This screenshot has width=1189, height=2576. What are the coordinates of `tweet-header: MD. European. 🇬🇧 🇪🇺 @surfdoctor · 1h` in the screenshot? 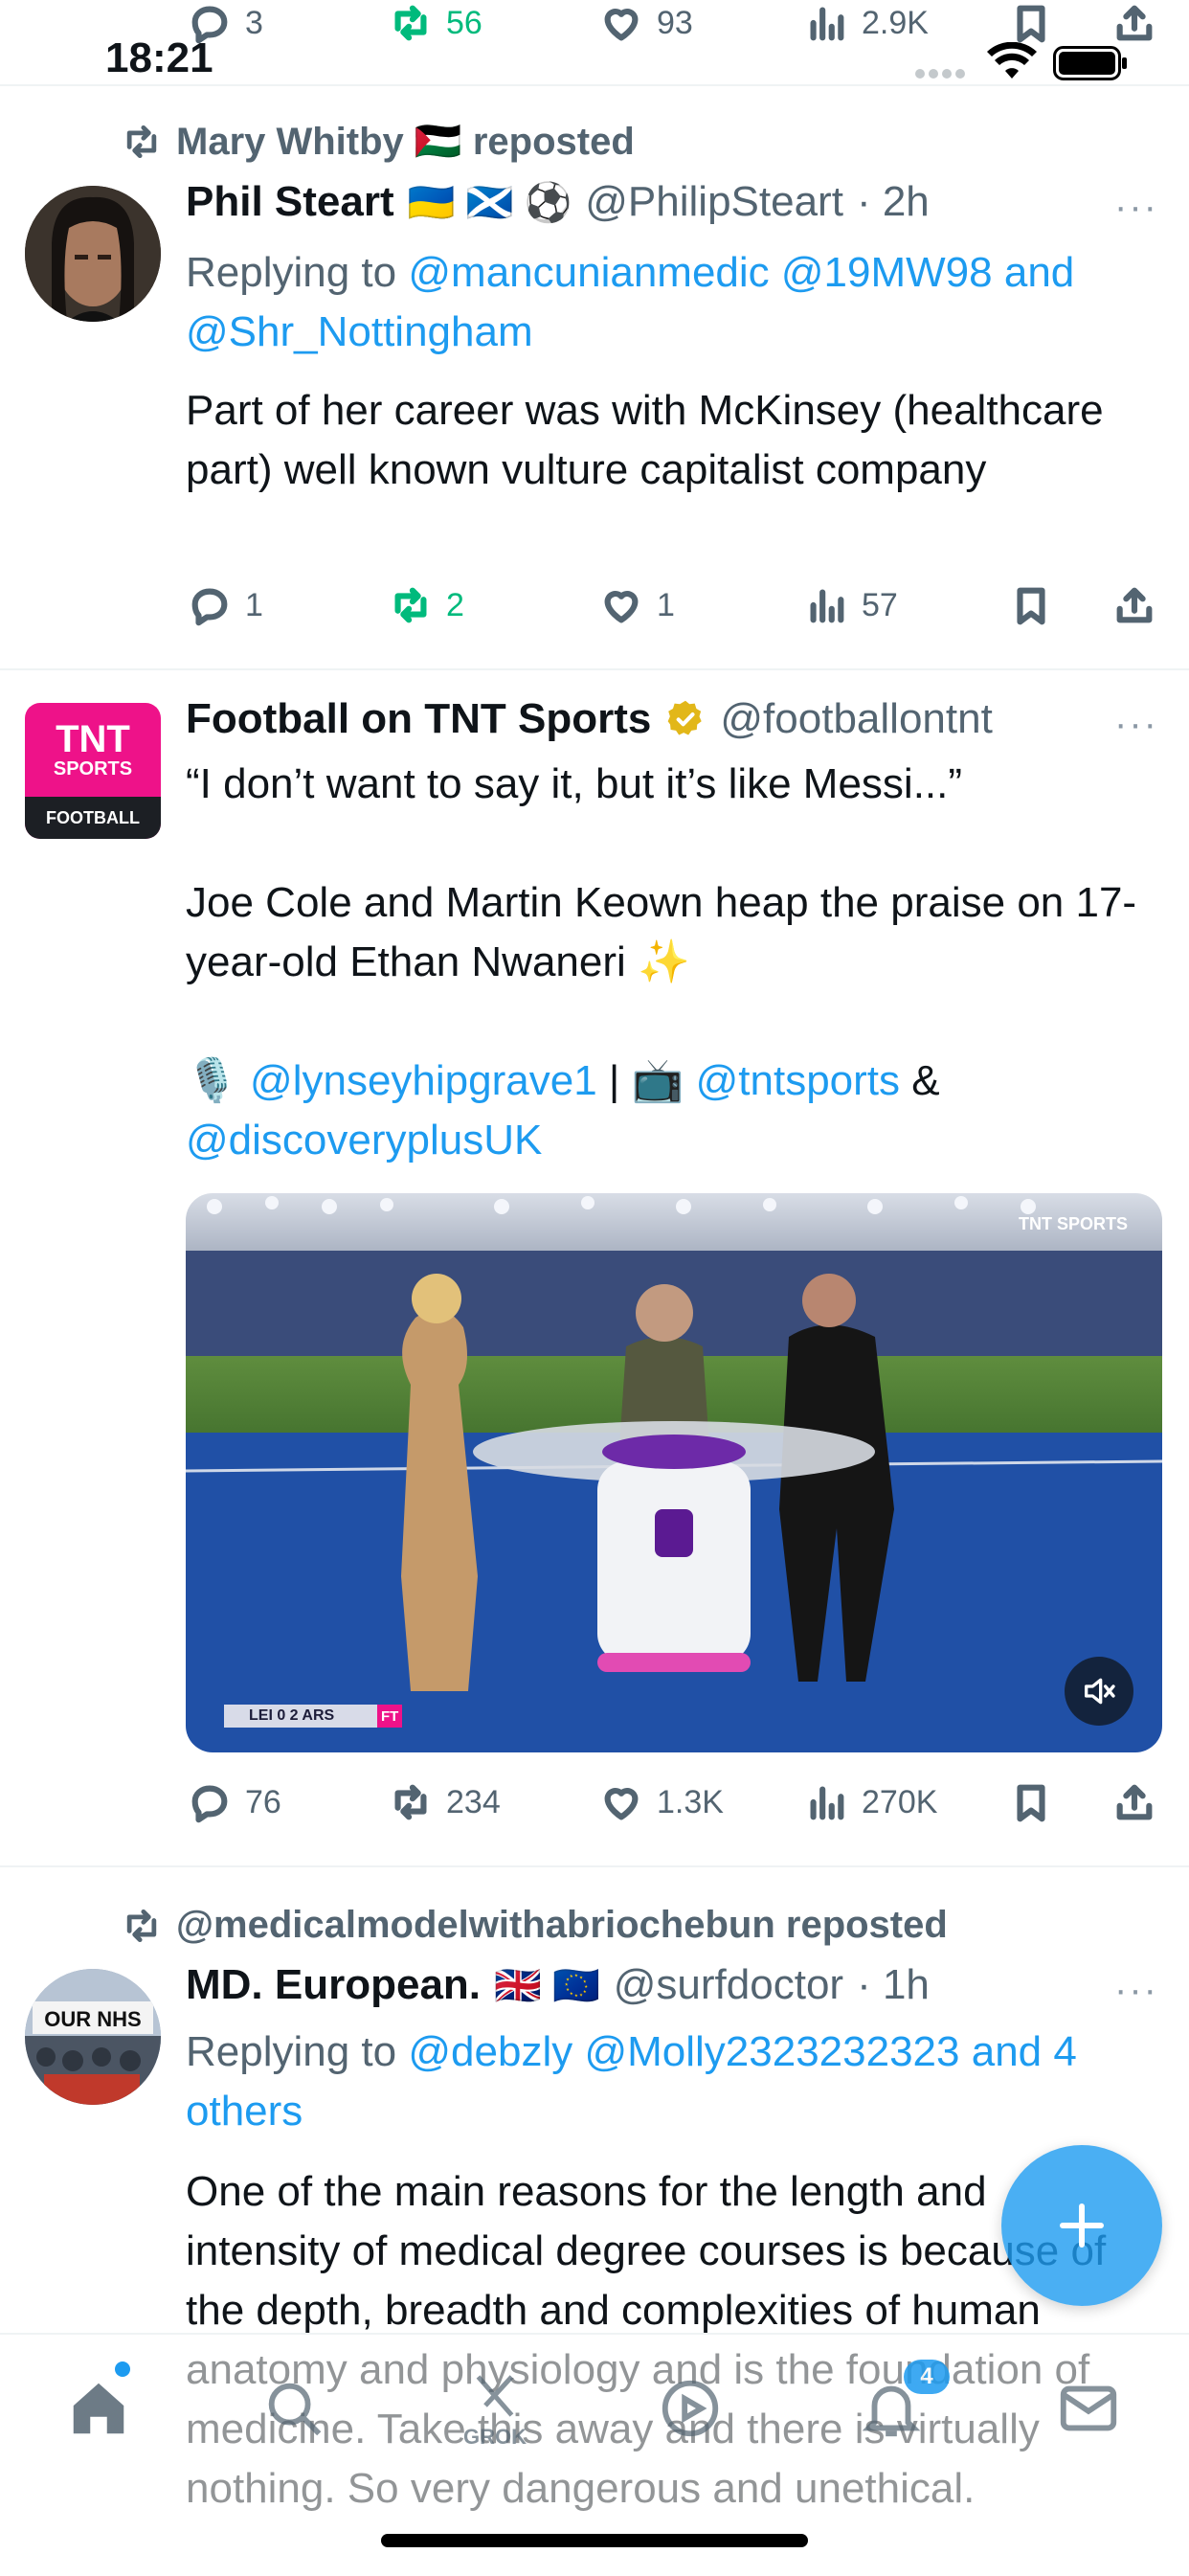 It's located at (558, 1985).